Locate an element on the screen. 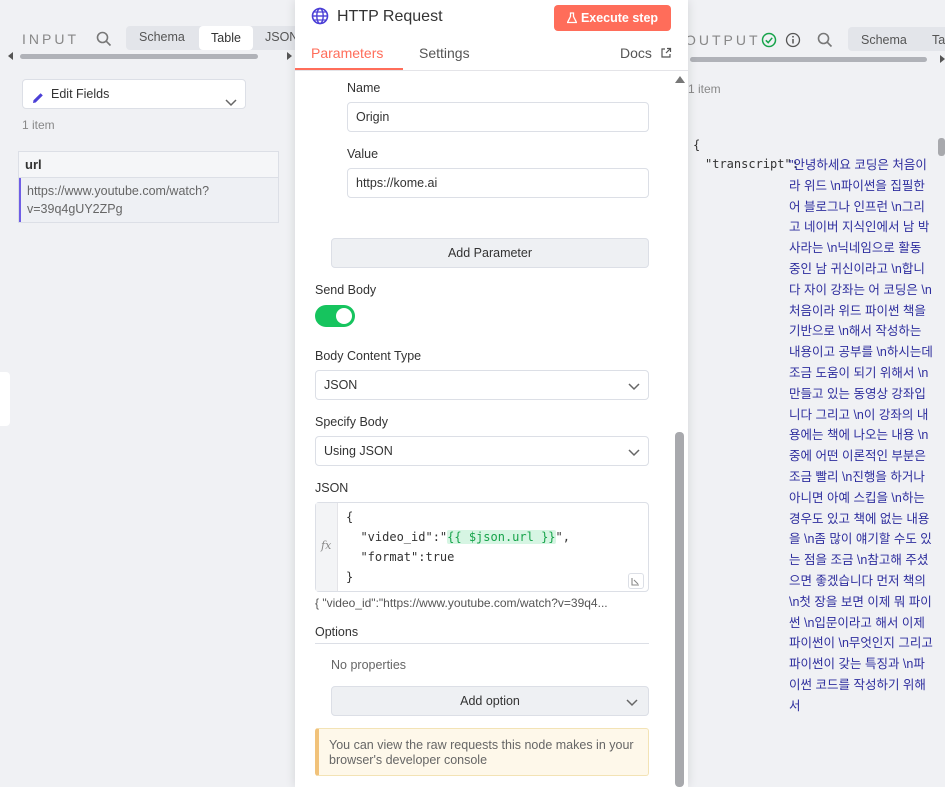 This screenshot has height=787, width=945. options-divider is located at coordinates (482, 643).